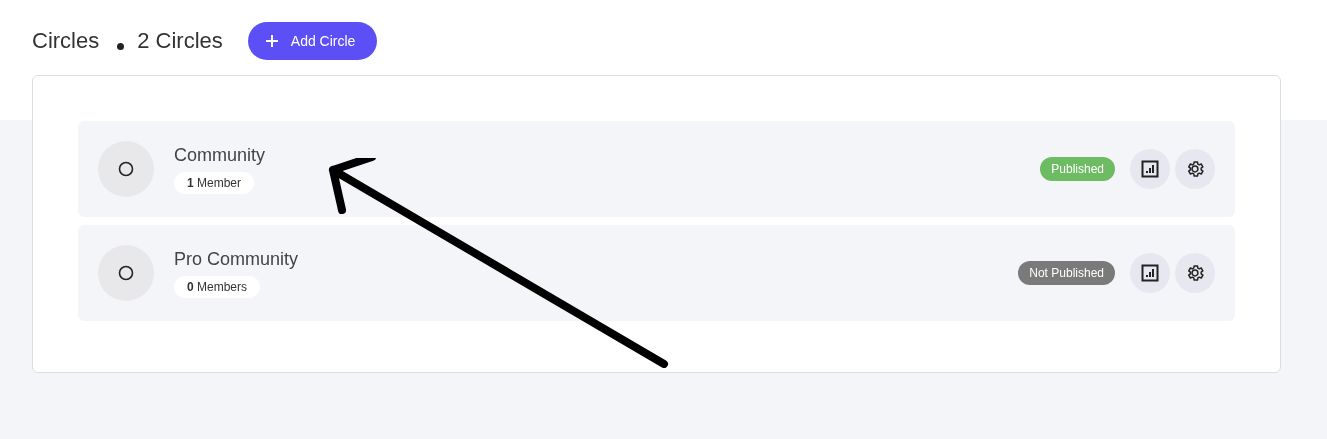  What do you see at coordinates (236, 259) in the screenshot?
I see `circle-name: Pro Community` at bounding box center [236, 259].